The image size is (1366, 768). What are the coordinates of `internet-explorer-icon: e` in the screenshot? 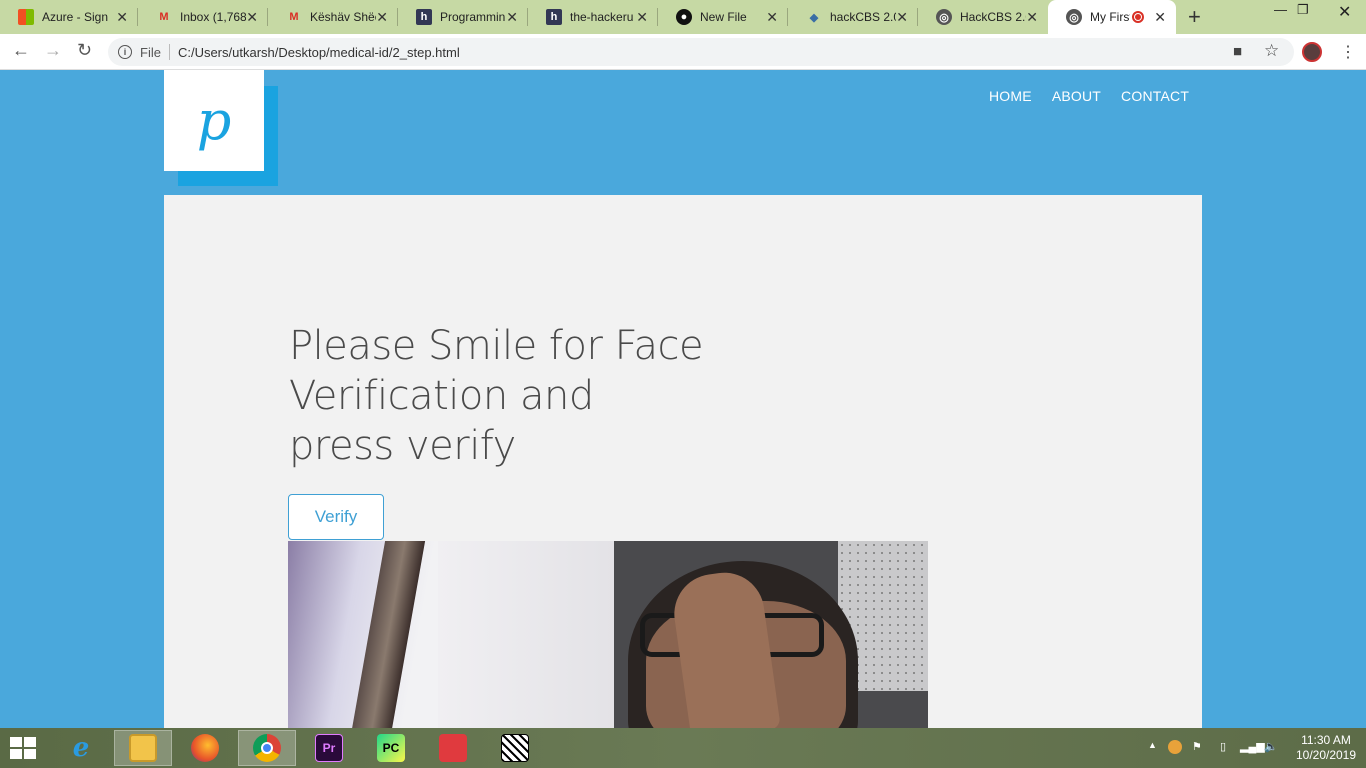 It's located at (81, 748).